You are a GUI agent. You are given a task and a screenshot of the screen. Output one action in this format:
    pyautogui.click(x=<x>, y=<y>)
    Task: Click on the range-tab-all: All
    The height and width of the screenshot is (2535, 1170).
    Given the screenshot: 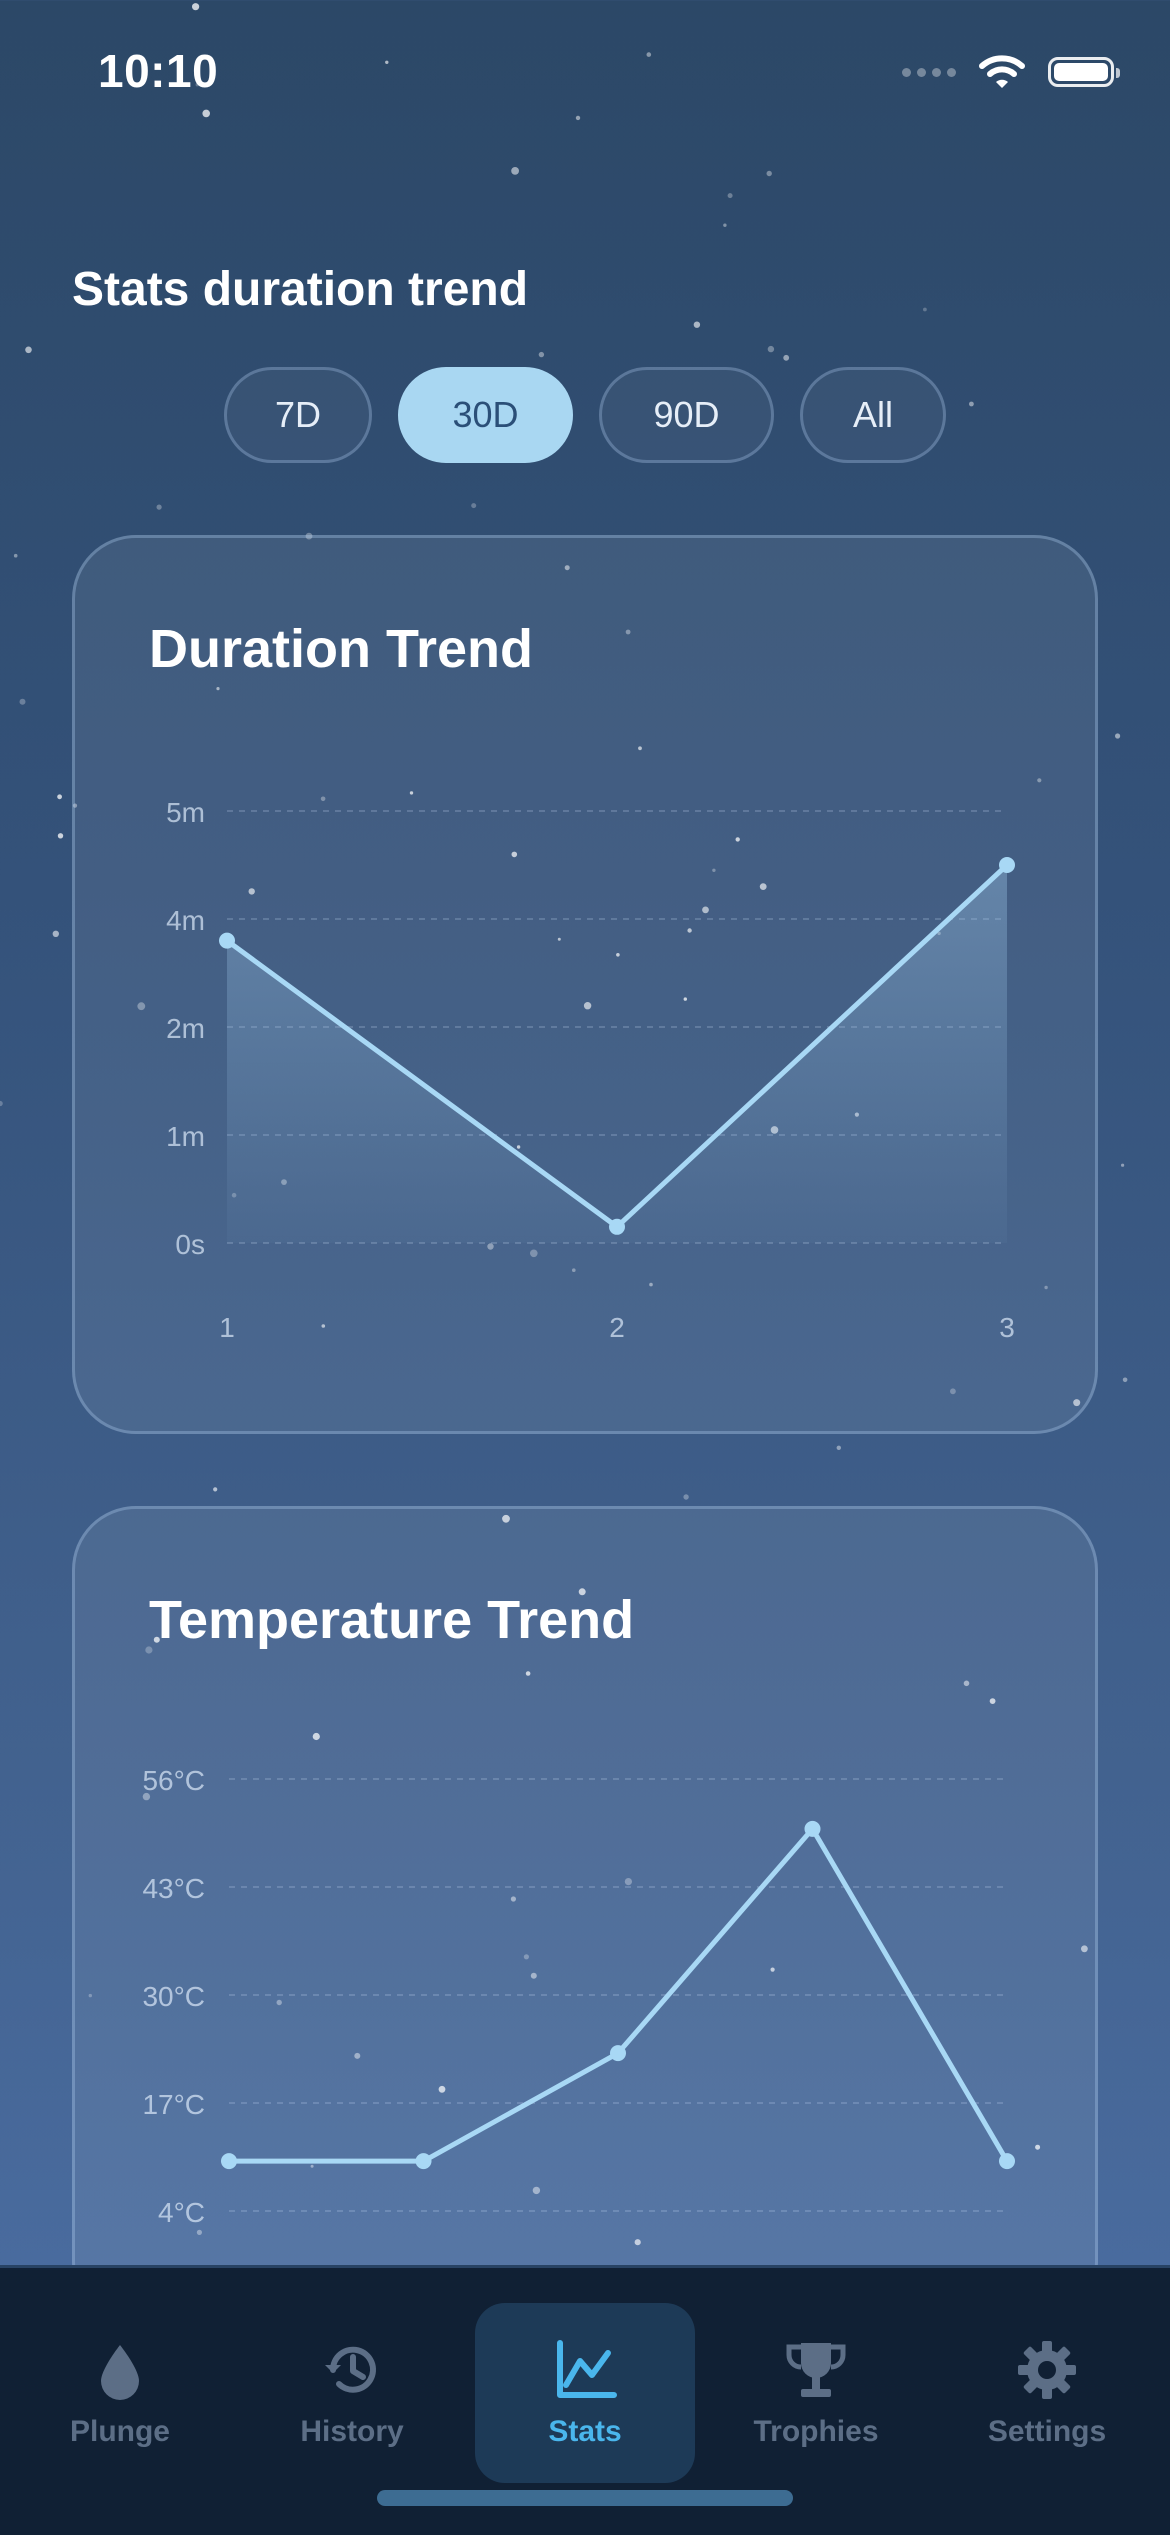 What is the action you would take?
    pyautogui.click(x=873, y=415)
    